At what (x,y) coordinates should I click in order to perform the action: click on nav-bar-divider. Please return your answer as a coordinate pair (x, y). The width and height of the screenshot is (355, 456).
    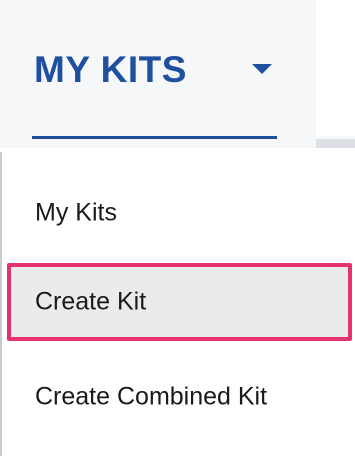
    Looking at the image, I should click on (335, 143).